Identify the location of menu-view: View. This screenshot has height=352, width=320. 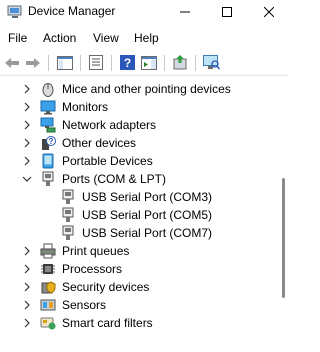
(106, 38).